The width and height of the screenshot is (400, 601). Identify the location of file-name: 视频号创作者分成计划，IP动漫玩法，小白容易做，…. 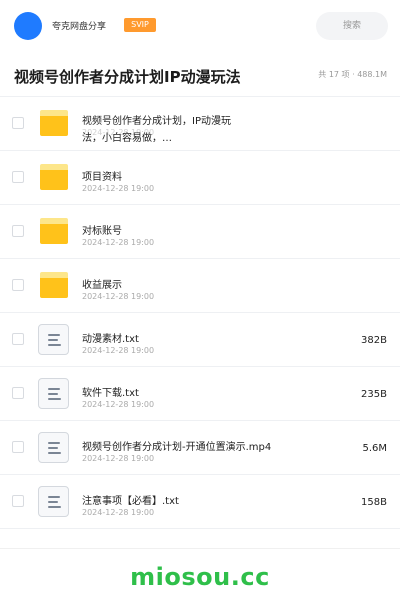
(156, 130).